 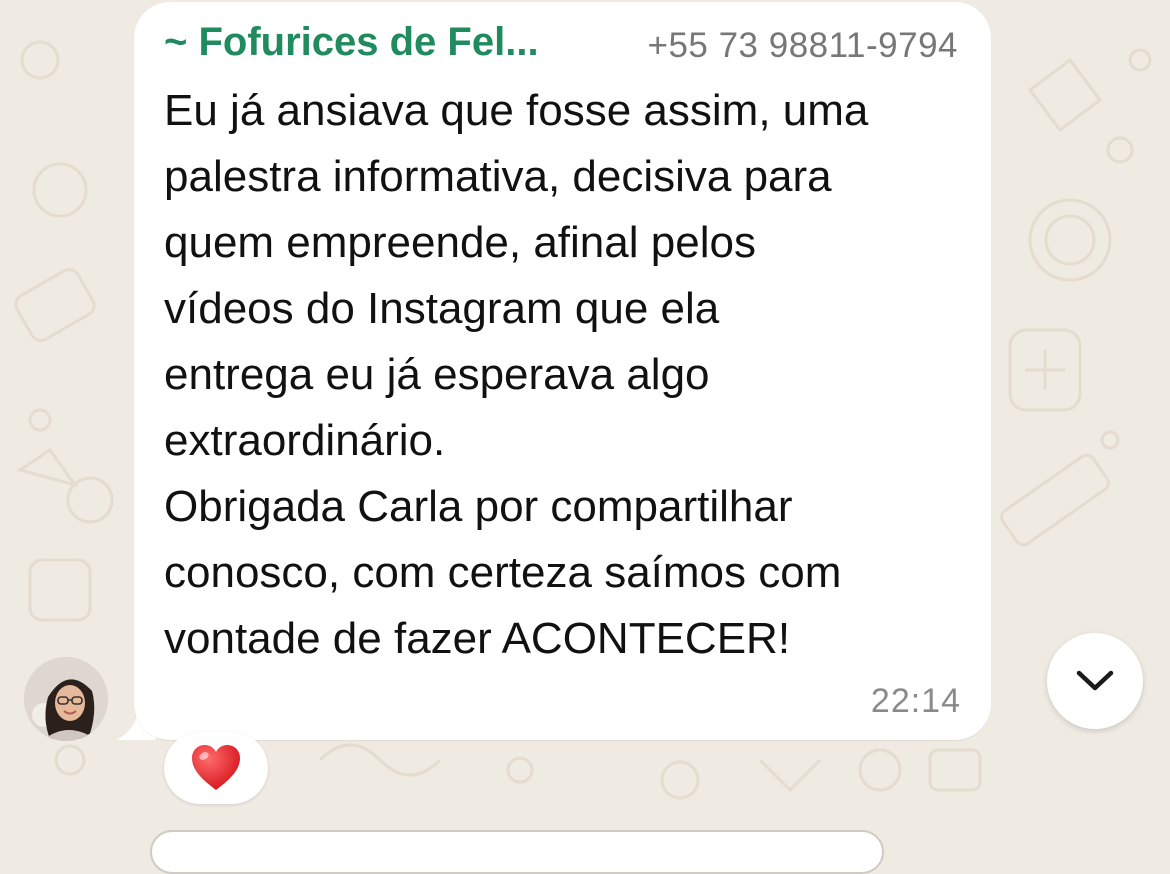 I want to click on scroll-to-bottom-button, so click(x=1095, y=681).